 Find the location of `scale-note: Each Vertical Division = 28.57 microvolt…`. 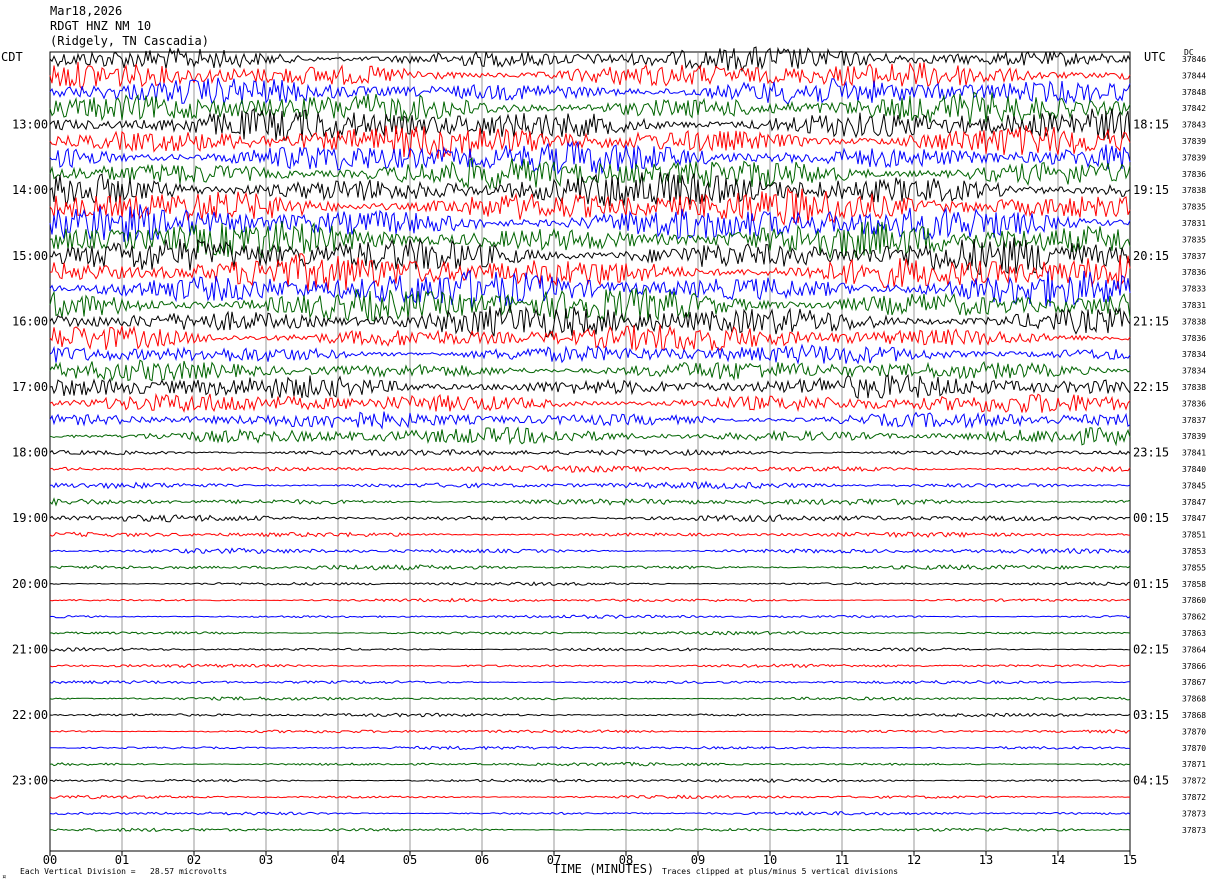

scale-note: Each Vertical Division = 28.57 microvolt… is located at coordinates (124, 871).